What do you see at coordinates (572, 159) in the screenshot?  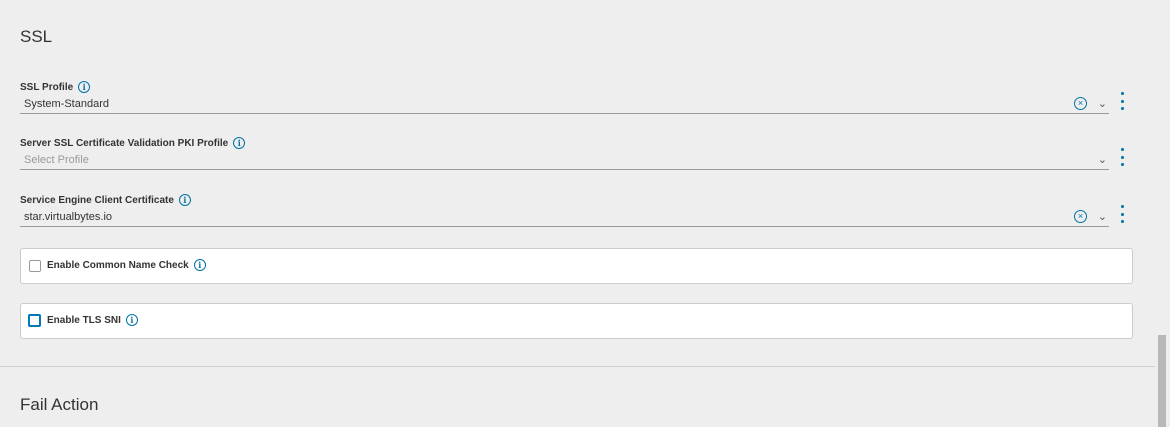 I see `pki-profile-select: Select Profile ⌄` at bounding box center [572, 159].